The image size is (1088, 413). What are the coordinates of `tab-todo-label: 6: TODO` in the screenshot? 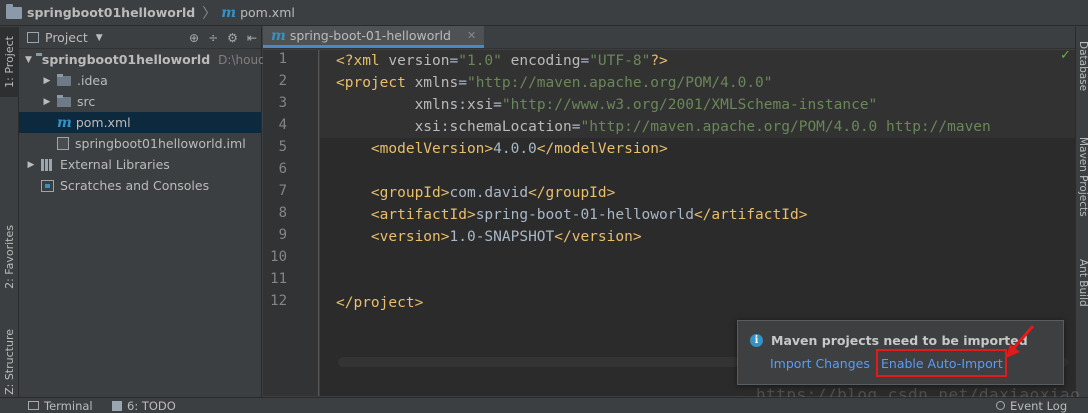 It's located at (151, 405).